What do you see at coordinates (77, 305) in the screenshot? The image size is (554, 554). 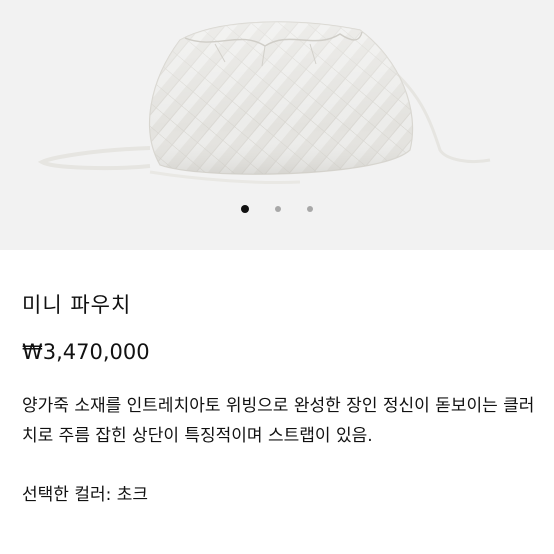 I see `product-title: 미니 파우치` at bounding box center [77, 305].